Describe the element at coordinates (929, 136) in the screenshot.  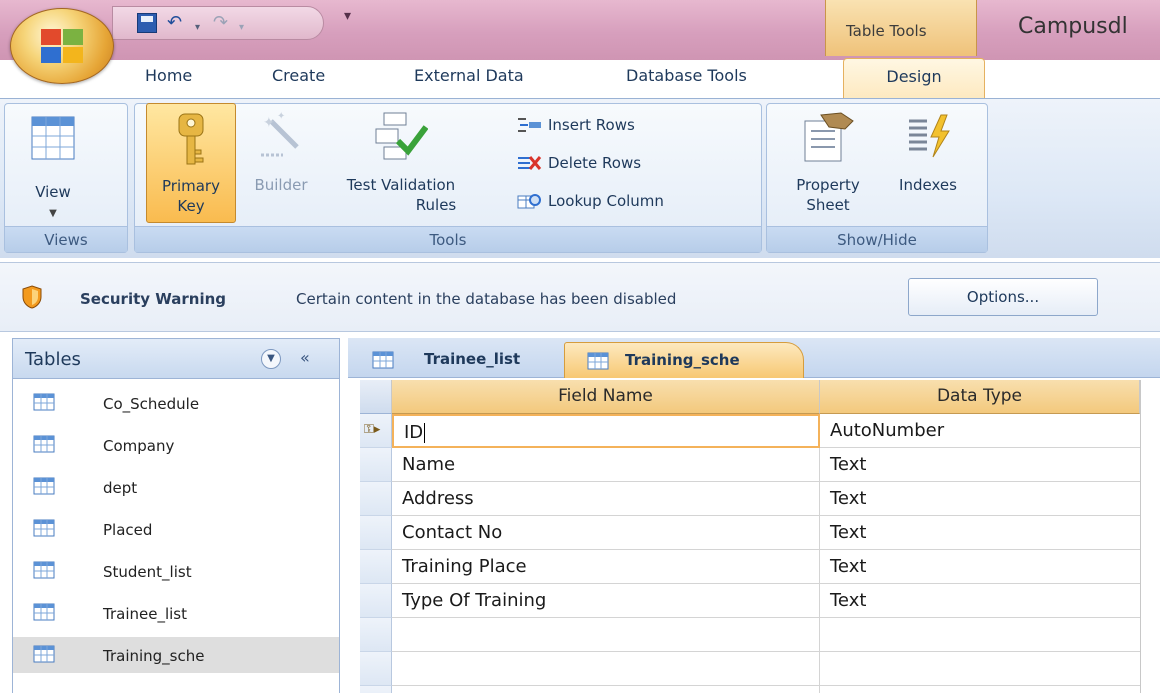
I see `indexes-icon` at that location.